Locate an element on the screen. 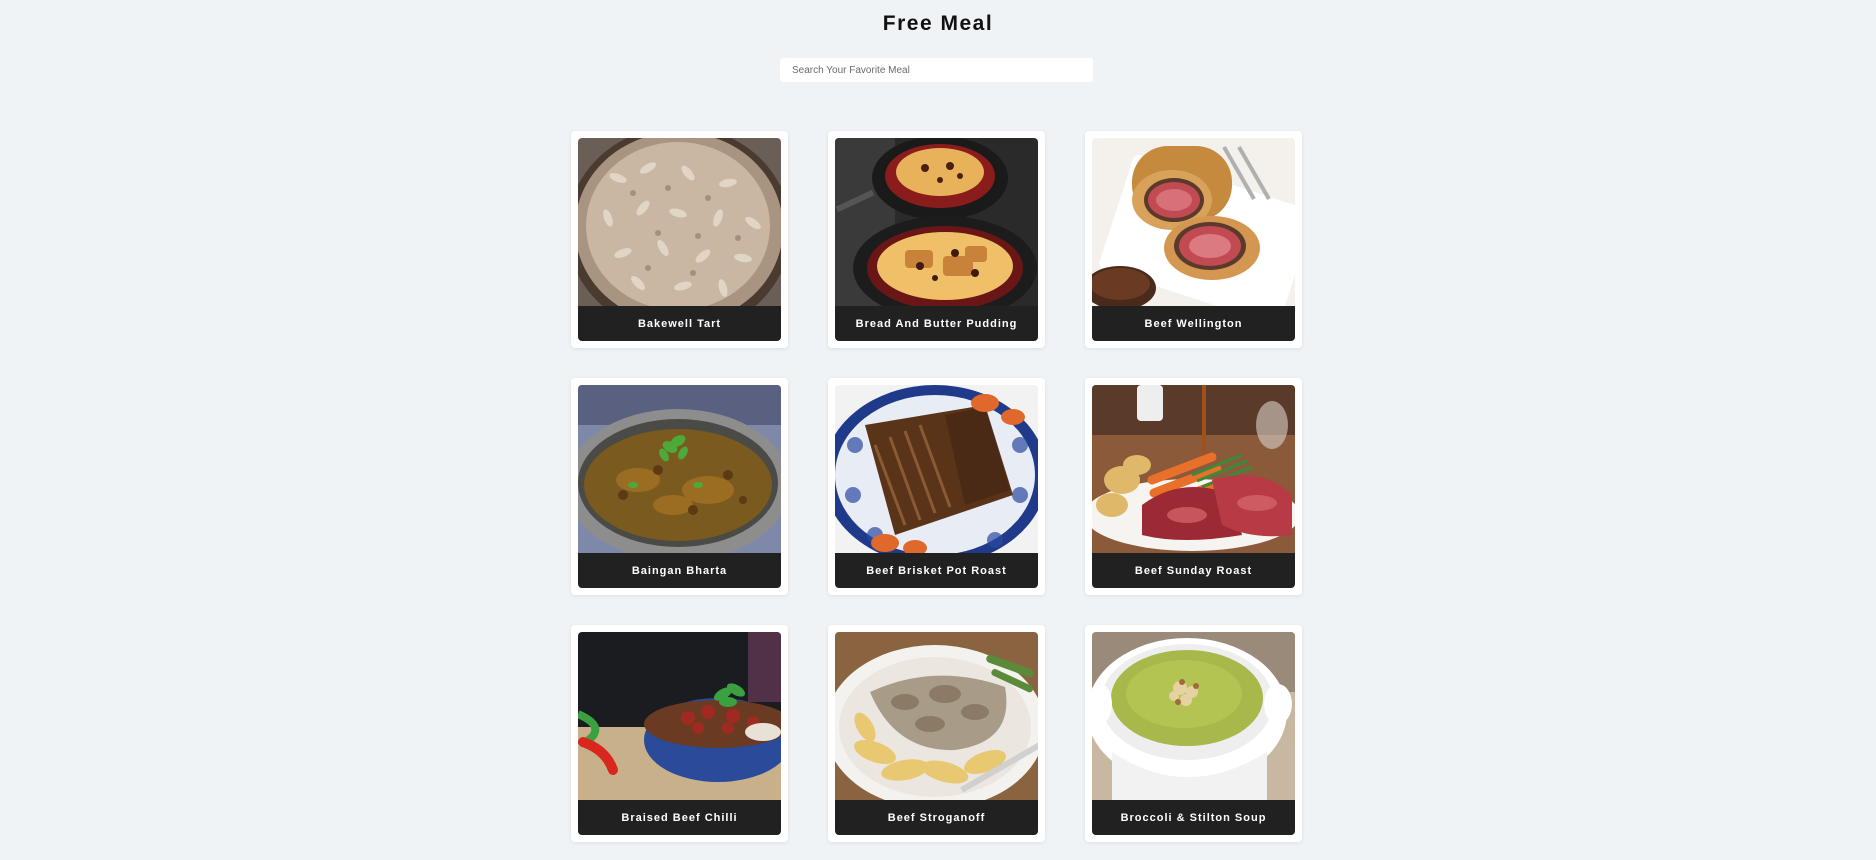 The image size is (1876, 860). meal-card: Beef Stroganoff is located at coordinates (936, 733).